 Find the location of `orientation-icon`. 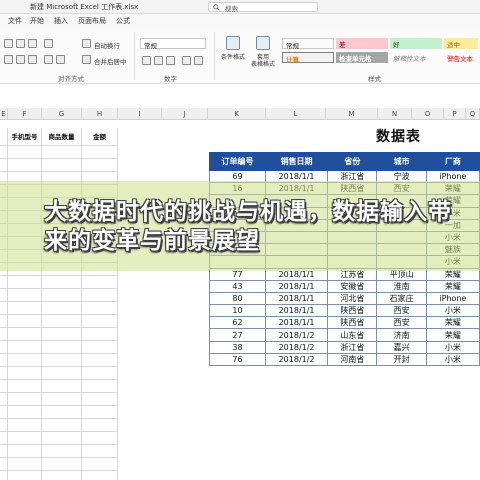

orientation-icon is located at coordinates (48, 43).